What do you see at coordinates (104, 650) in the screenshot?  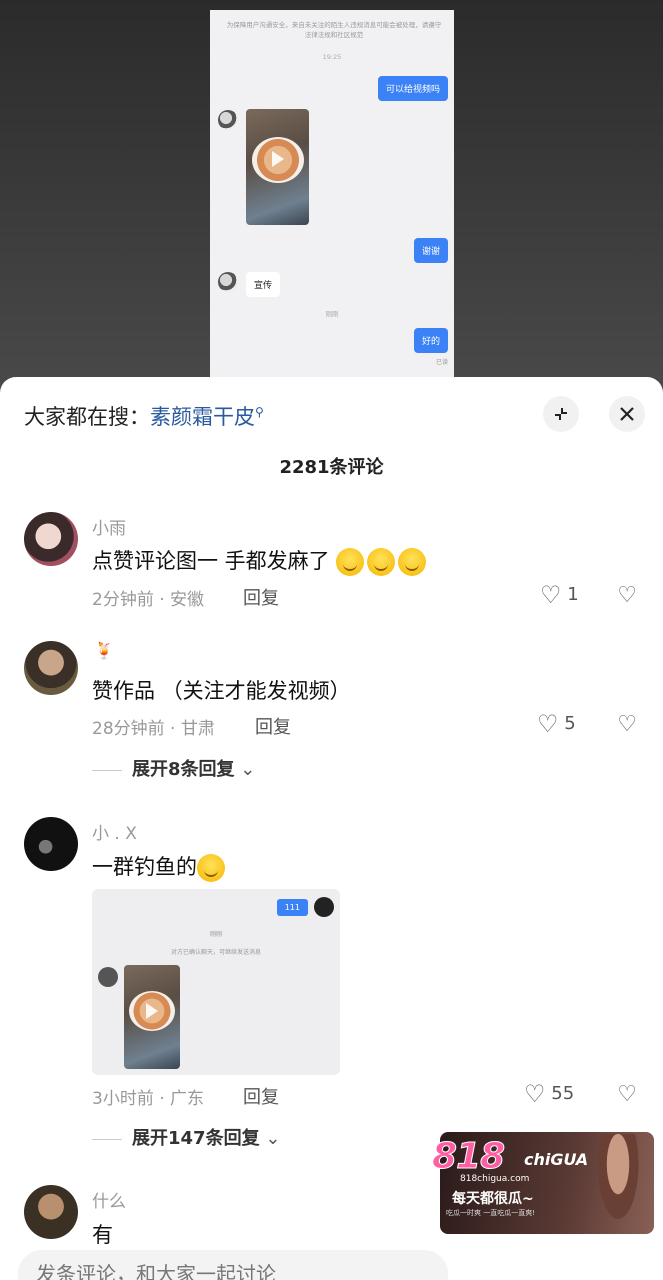 I see `comment-author: 🍹` at bounding box center [104, 650].